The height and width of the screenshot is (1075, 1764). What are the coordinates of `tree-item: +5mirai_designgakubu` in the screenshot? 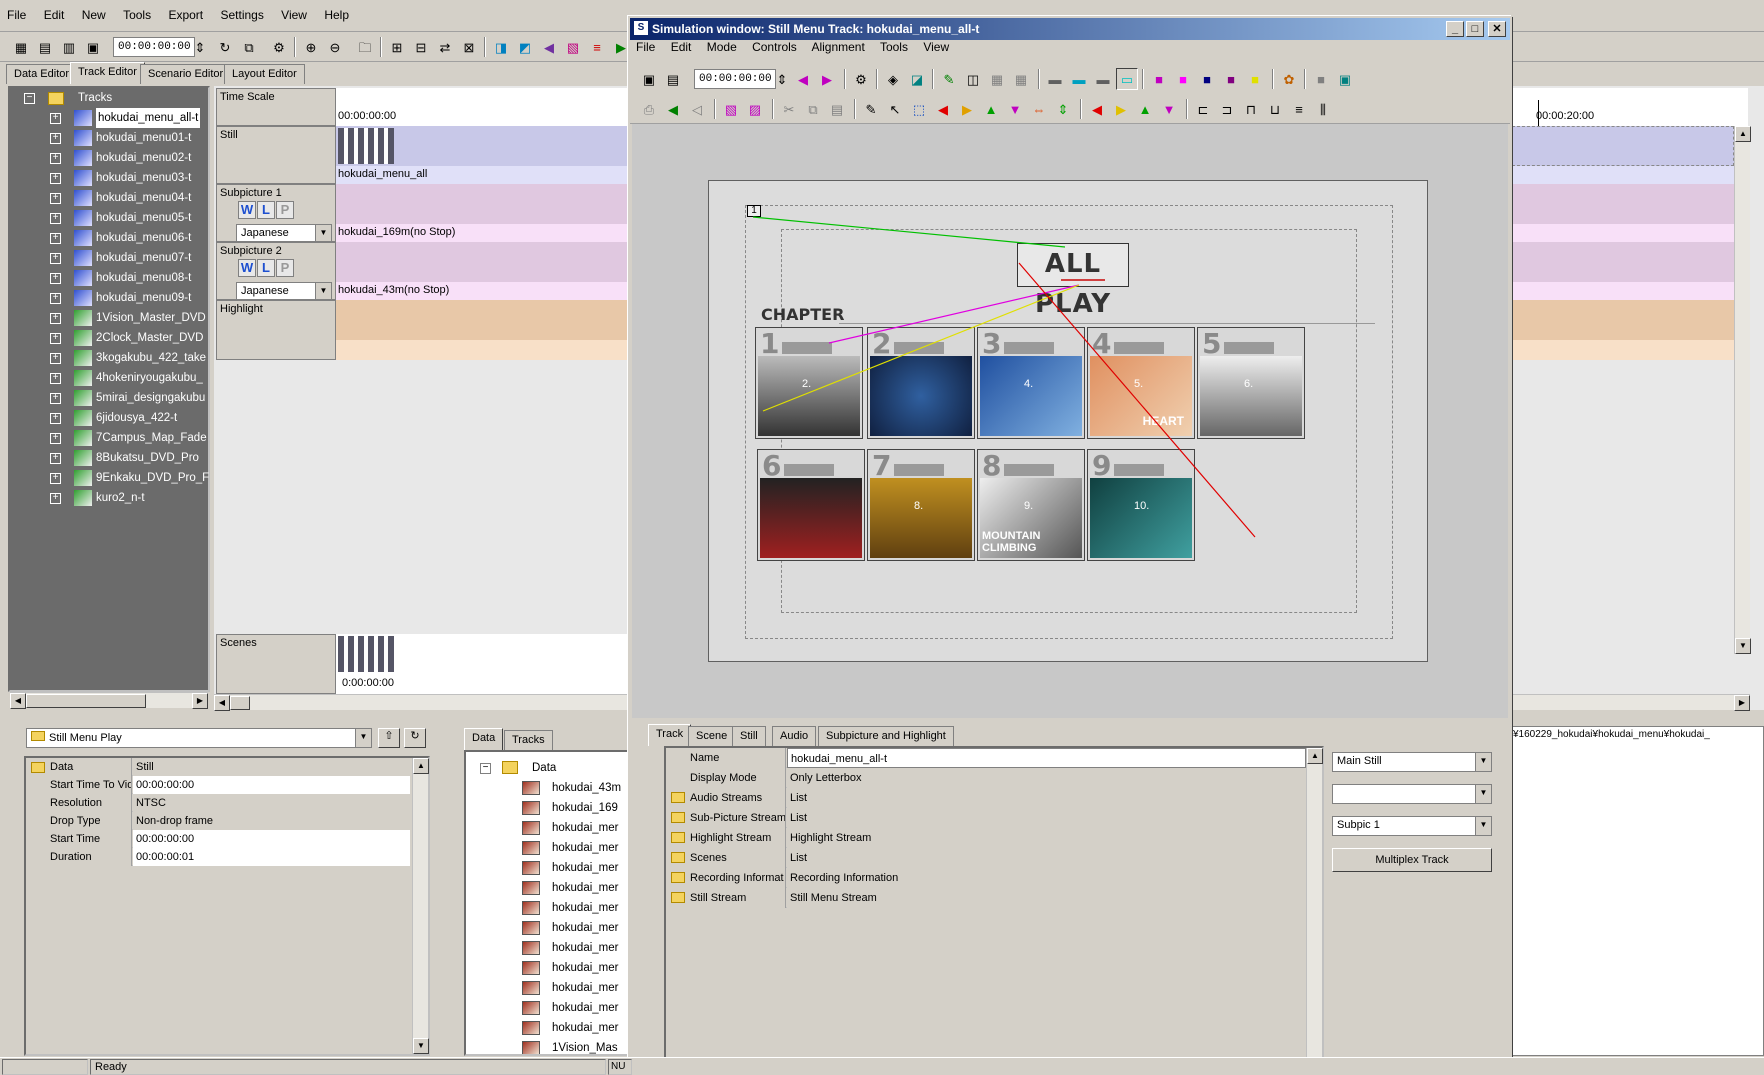 It's located at (109, 398).